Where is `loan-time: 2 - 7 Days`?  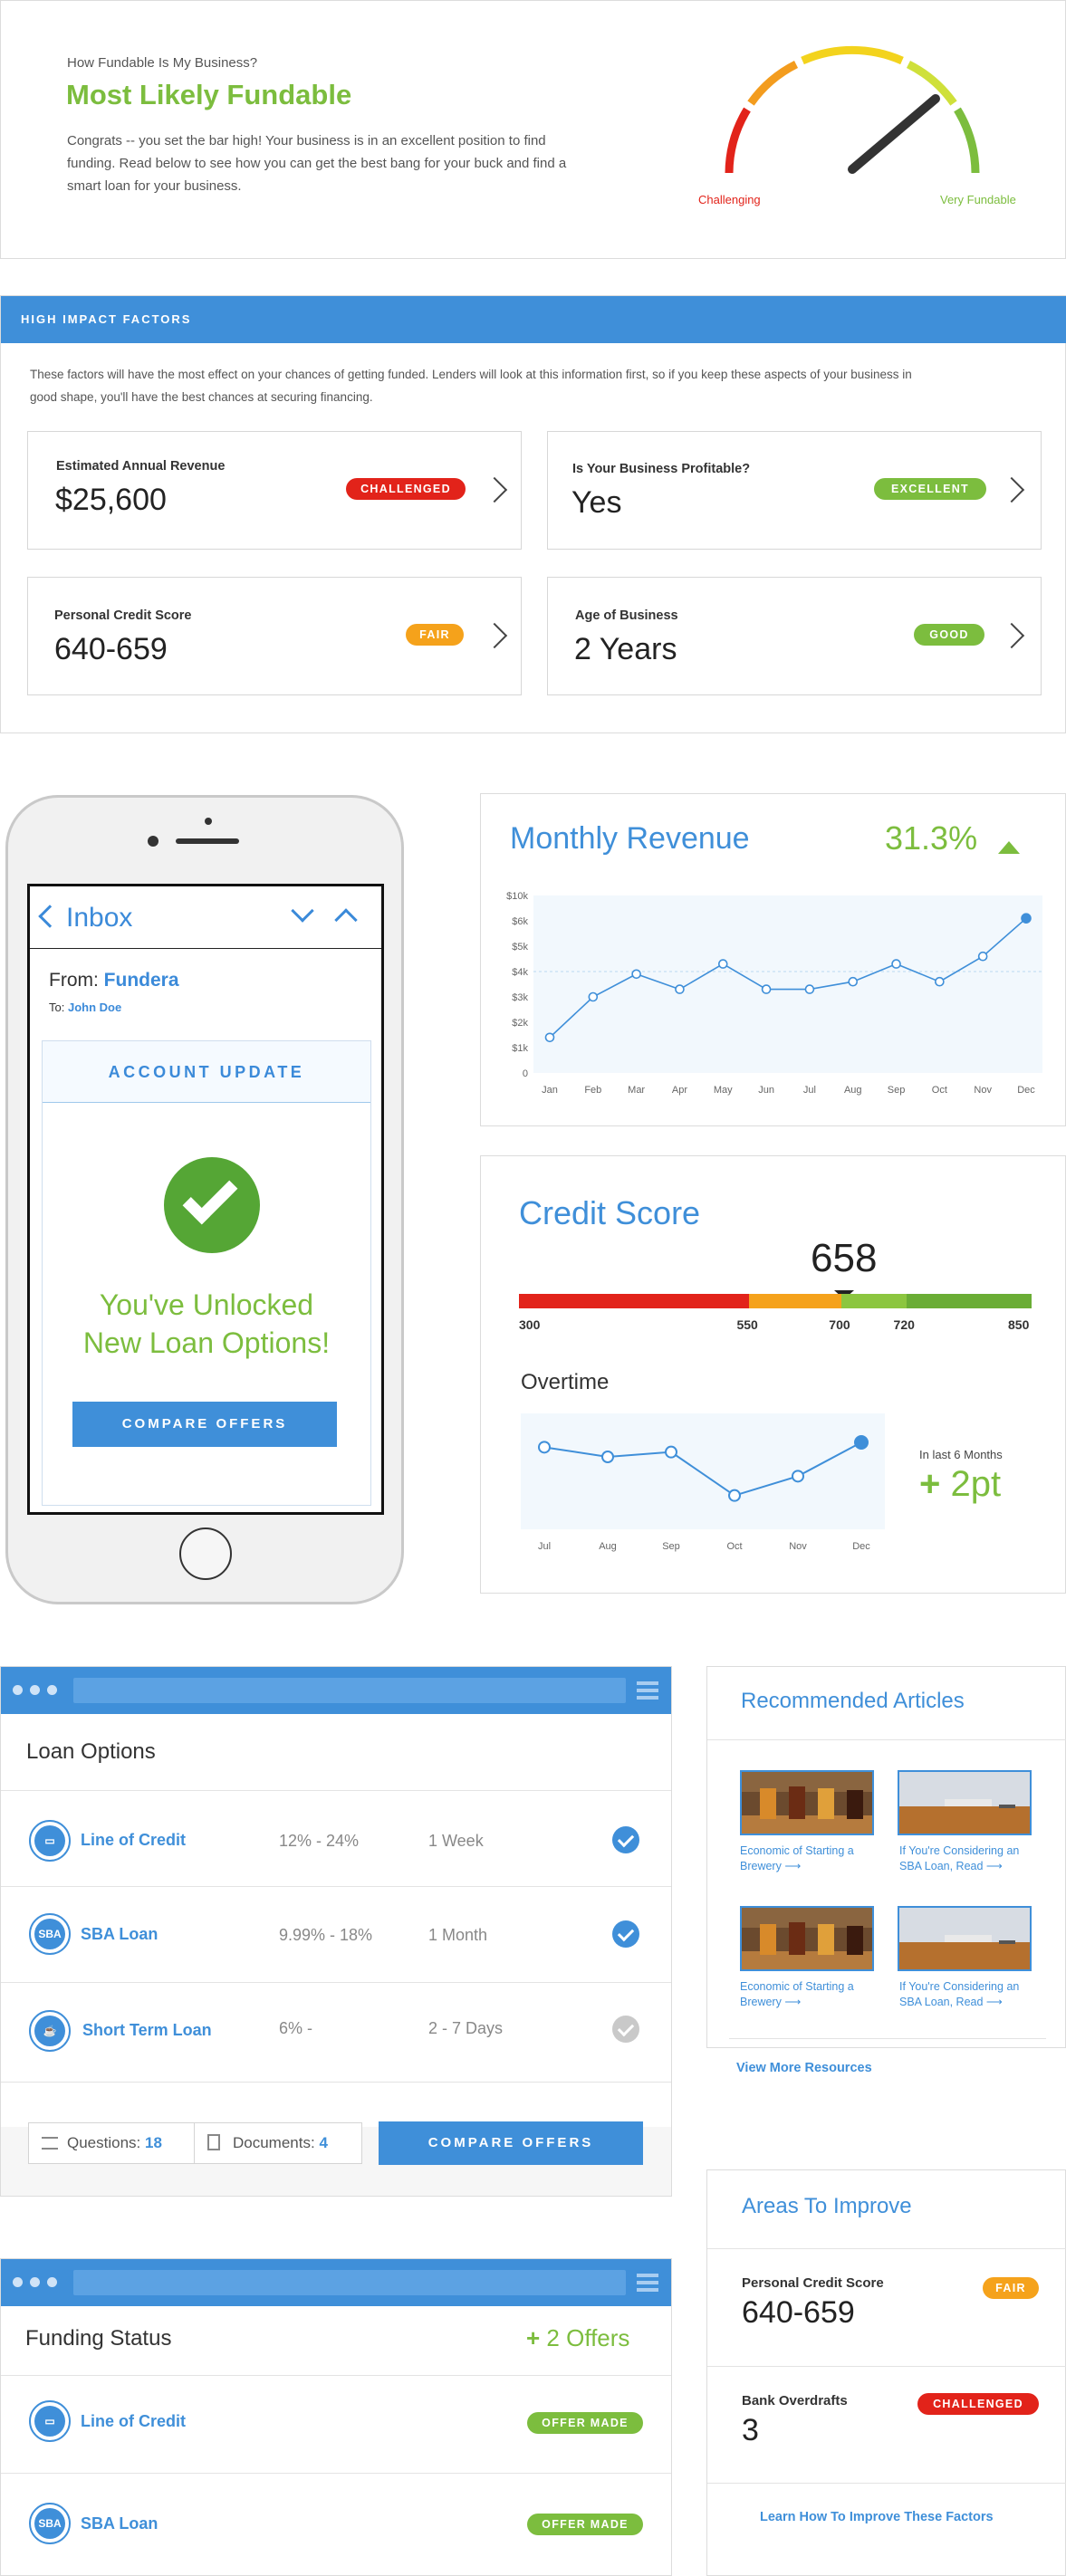
loan-time: 2 - 7 Days is located at coordinates (466, 2028).